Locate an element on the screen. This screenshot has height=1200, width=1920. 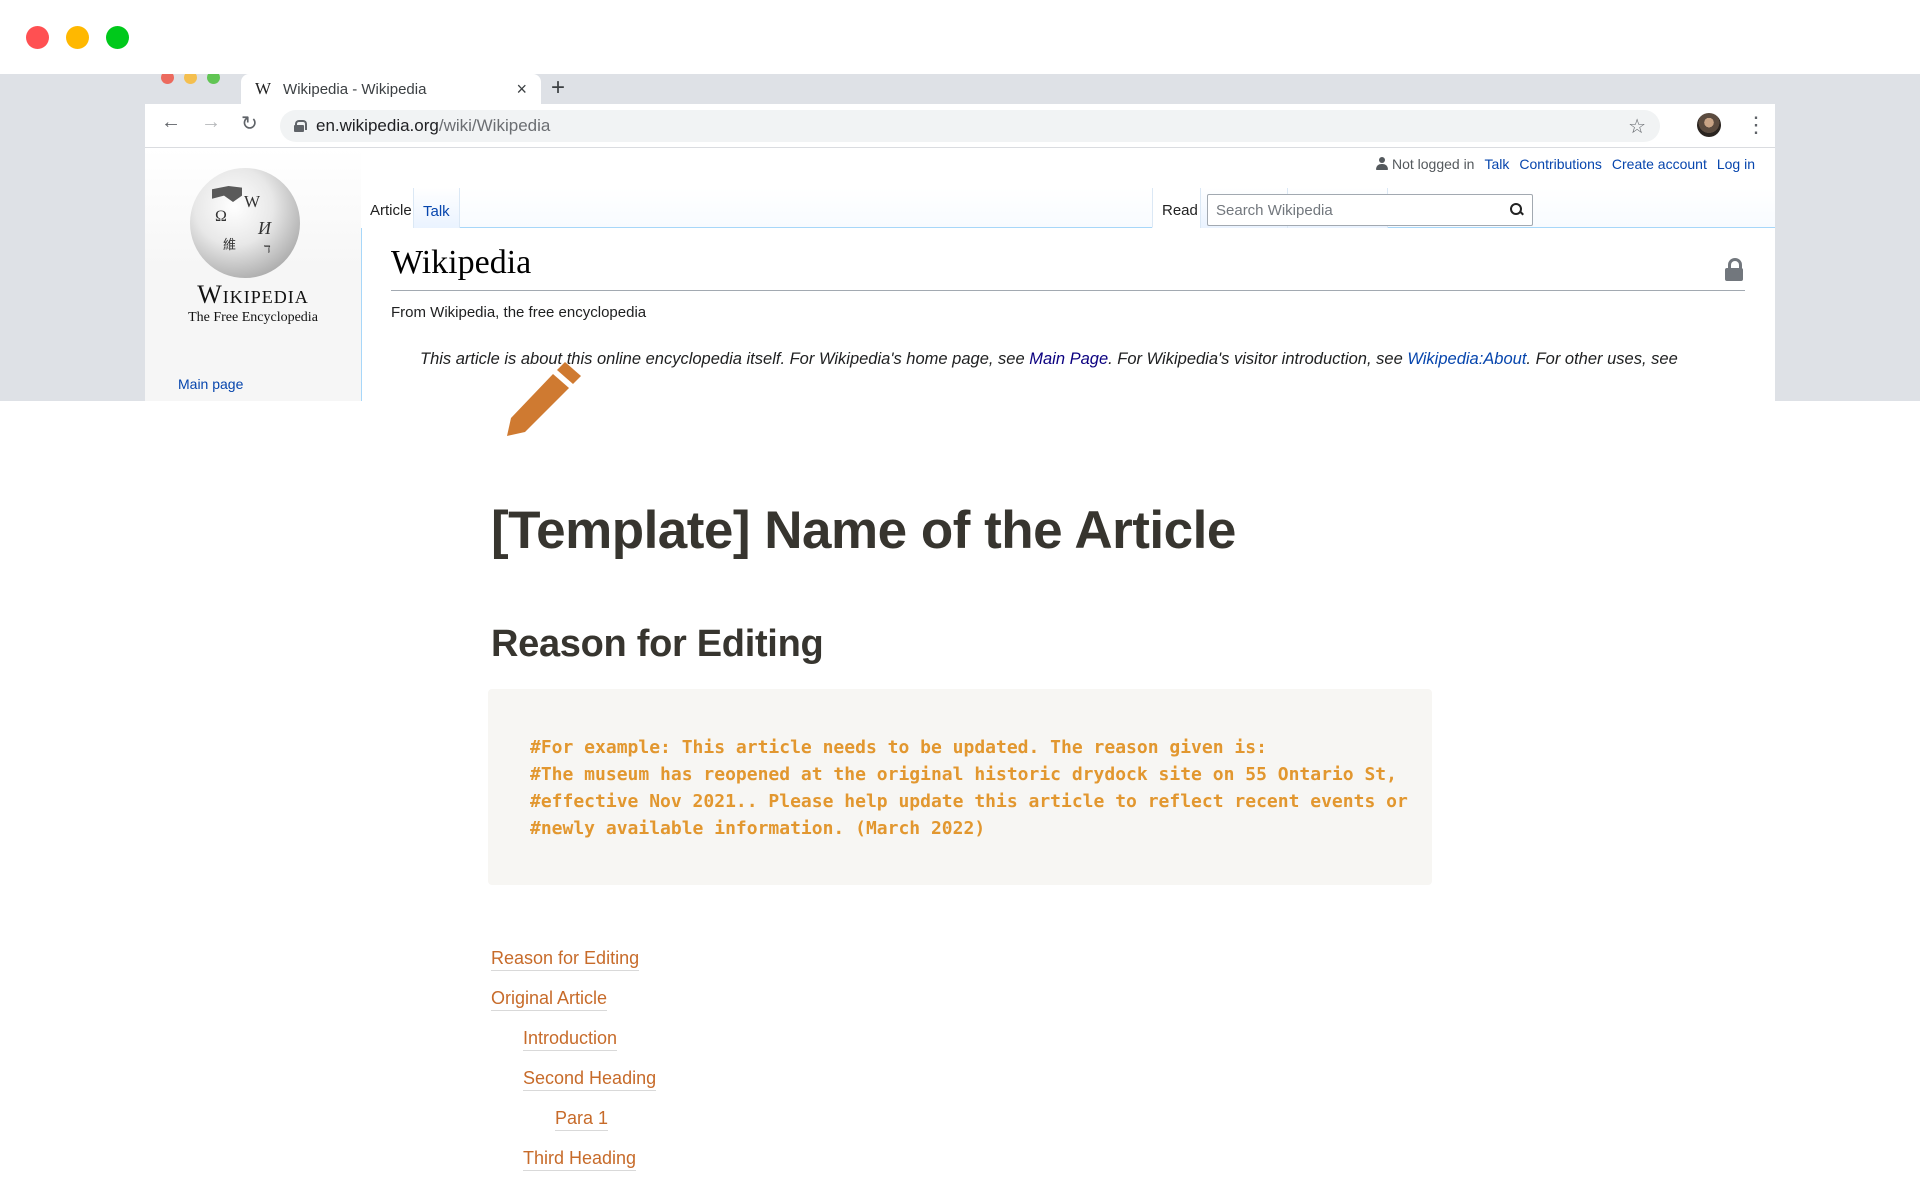
browser-tab: W Wikipedia - Wikipedia × is located at coordinates (391, 89).